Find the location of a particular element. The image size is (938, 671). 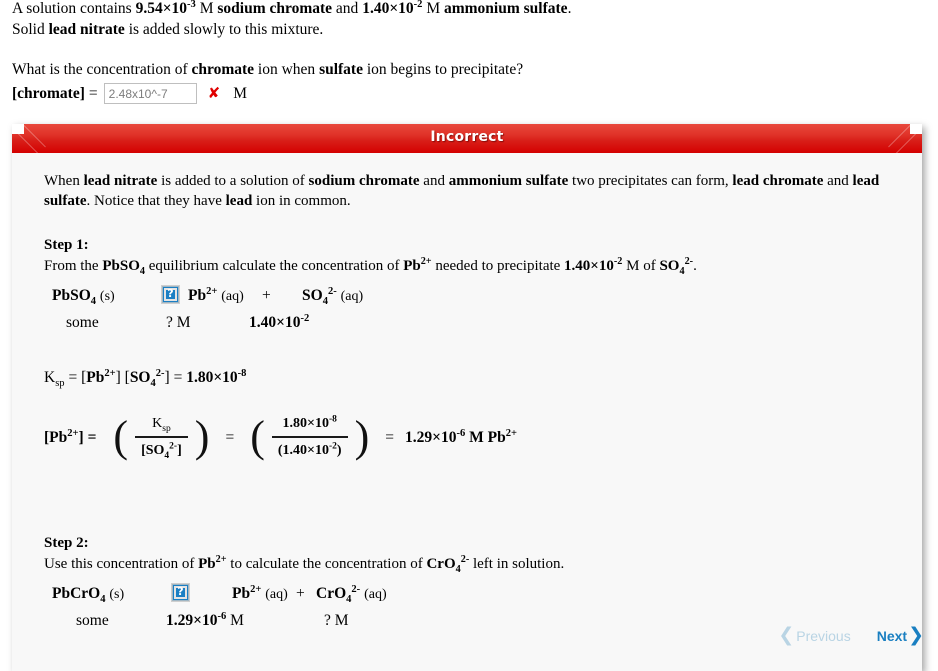

chromate-answer-input is located at coordinates (150, 93).